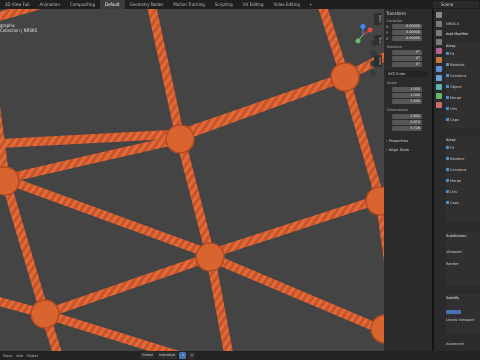  I want to click on rotation-z-field: 0°, so click(407, 64).